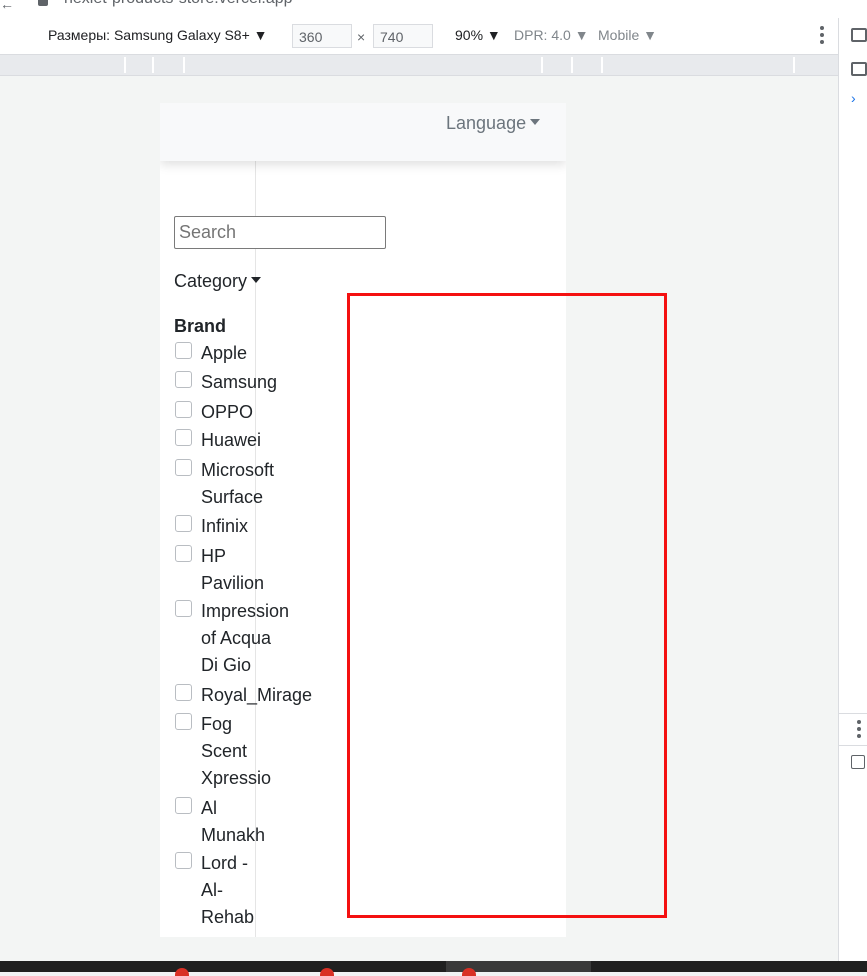 Image resolution: width=867 pixels, height=976 pixels. What do you see at coordinates (859, 35) in the screenshot?
I see `inspect-element-icon` at bounding box center [859, 35].